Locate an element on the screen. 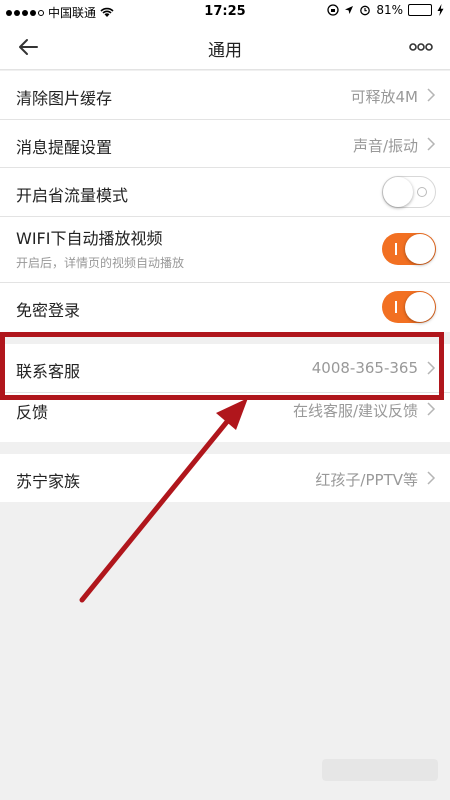 The width and height of the screenshot is (450, 800). suning-family-row: 苏宁家族 红孩子/PPTV等 is located at coordinates (225, 478).